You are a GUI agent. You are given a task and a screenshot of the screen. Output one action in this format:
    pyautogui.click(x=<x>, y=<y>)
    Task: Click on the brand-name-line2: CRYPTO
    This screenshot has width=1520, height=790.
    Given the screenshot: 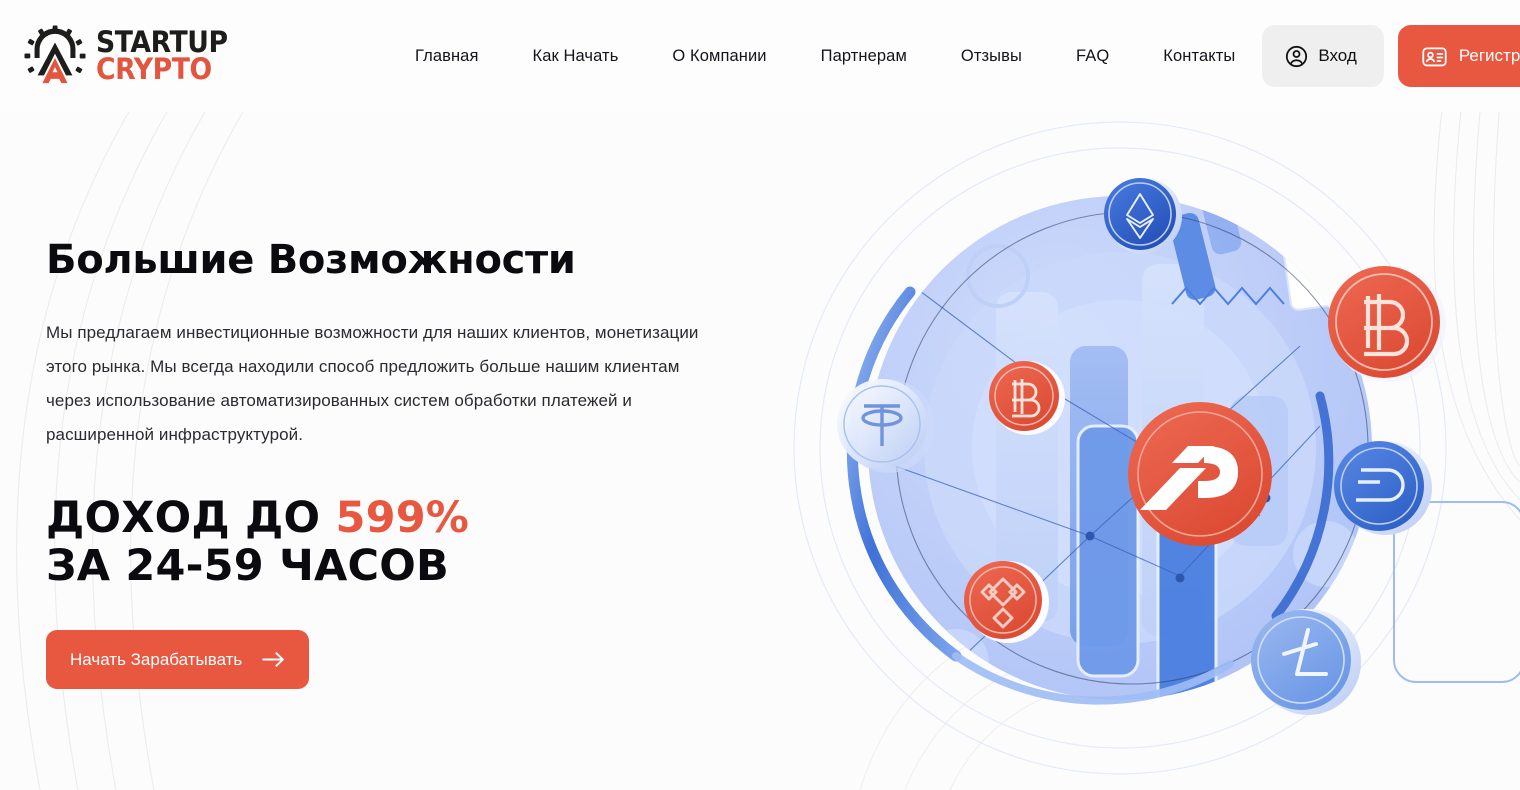 What is the action you would take?
    pyautogui.click(x=154, y=69)
    